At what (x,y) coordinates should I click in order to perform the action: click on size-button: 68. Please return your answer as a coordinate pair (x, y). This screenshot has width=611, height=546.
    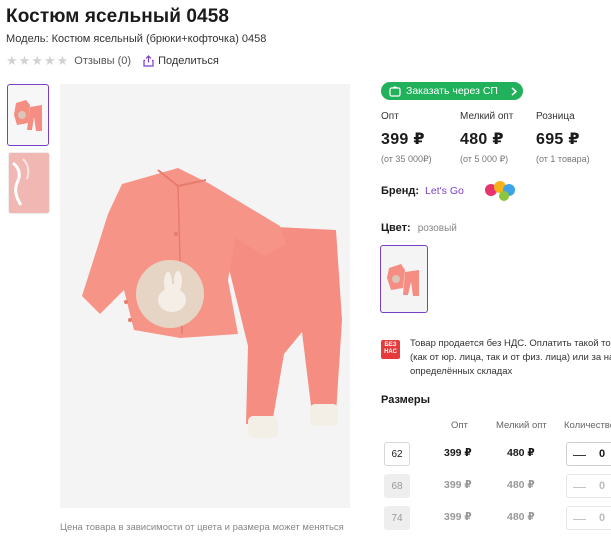
    Looking at the image, I should click on (397, 486).